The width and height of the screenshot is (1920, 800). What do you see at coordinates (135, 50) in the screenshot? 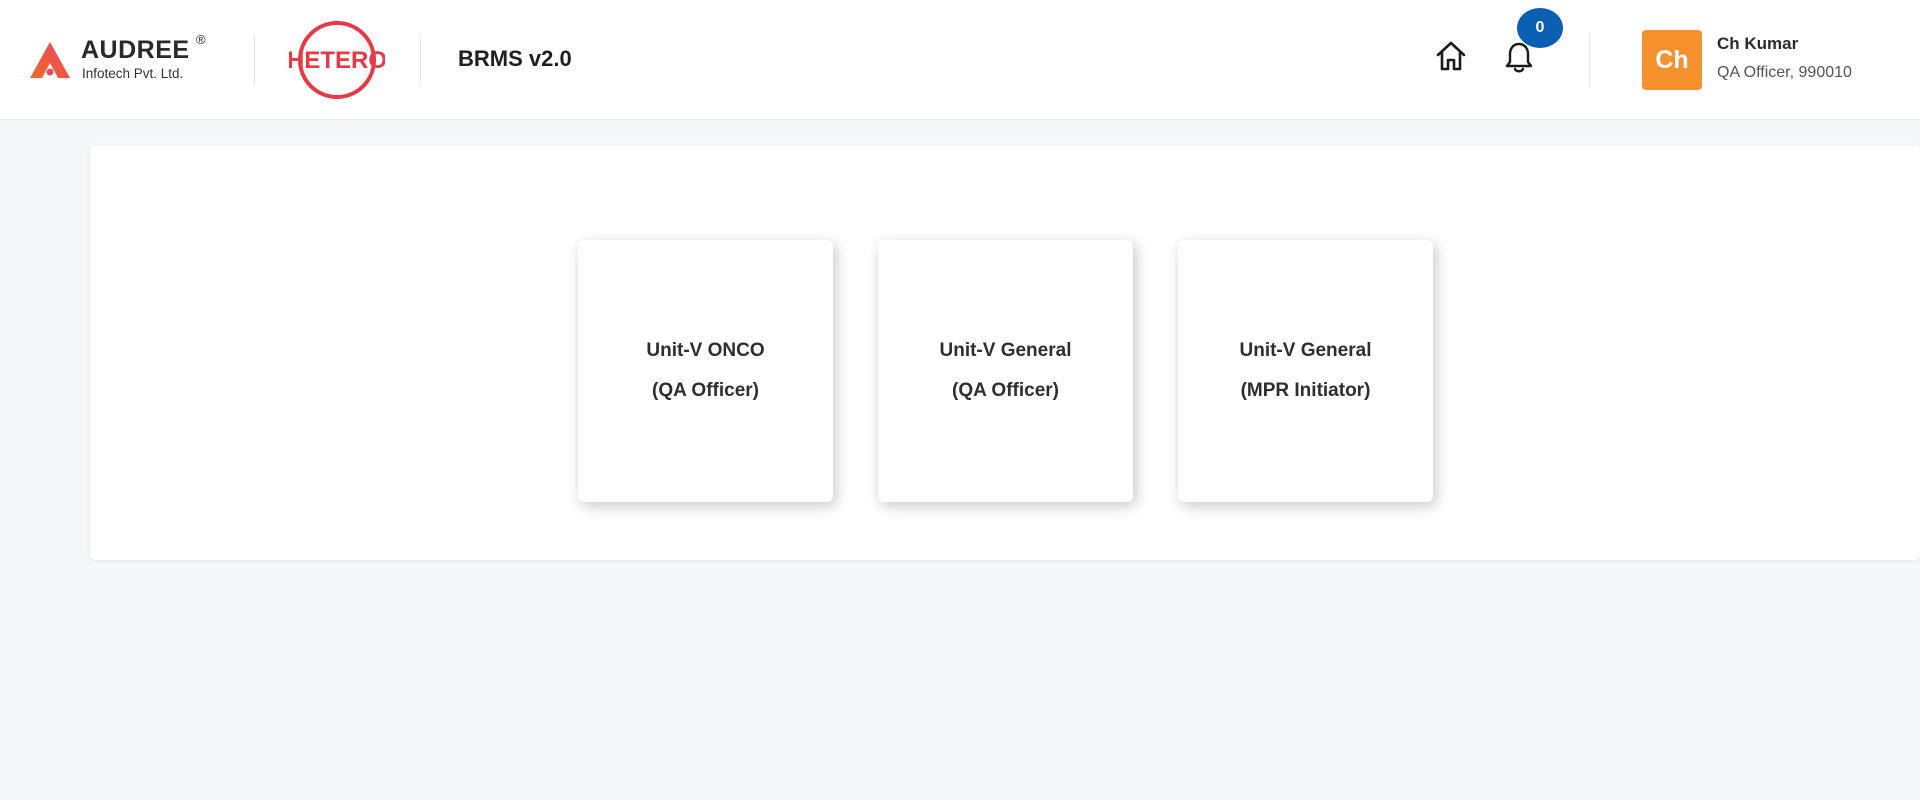
I see `audree-brand: AUDREE` at bounding box center [135, 50].